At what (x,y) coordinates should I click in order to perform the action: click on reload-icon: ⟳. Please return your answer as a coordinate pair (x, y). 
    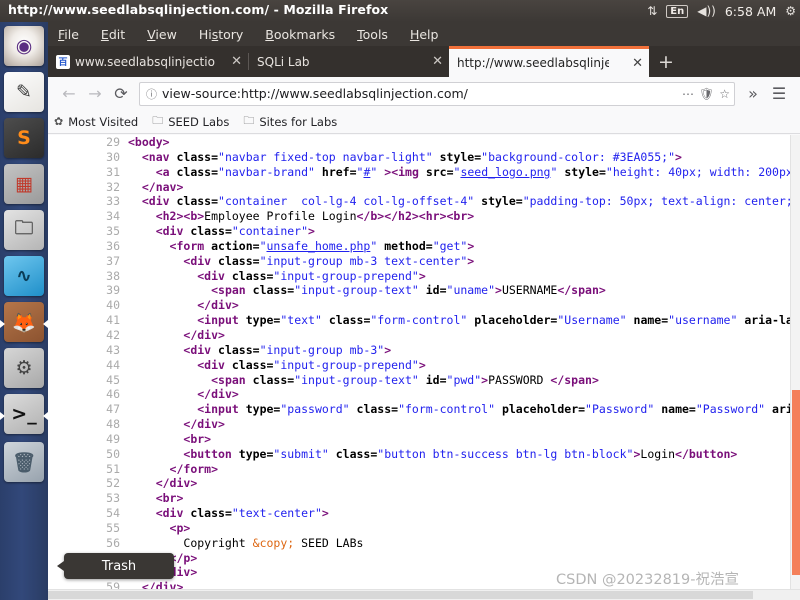
    Looking at the image, I should click on (121, 94).